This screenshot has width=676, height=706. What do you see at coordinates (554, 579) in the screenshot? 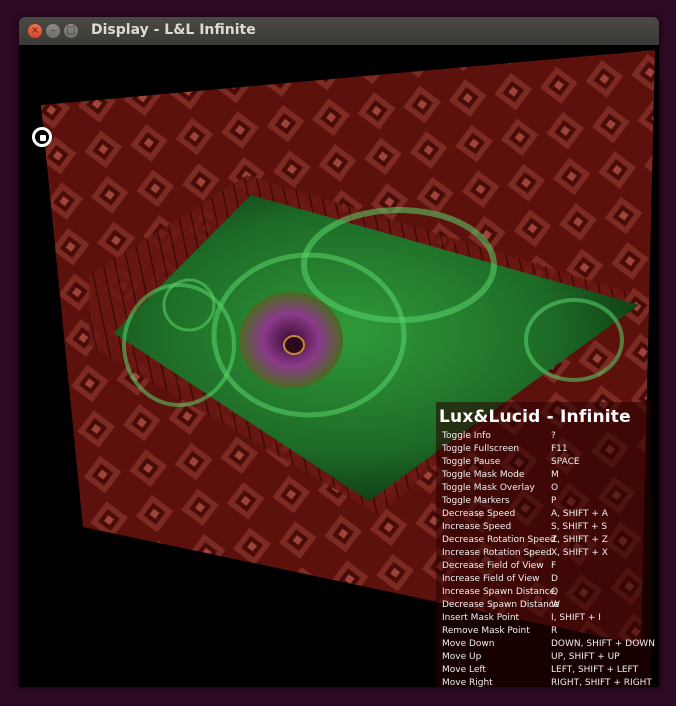
I see `shortcut-key: D` at bounding box center [554, 579].